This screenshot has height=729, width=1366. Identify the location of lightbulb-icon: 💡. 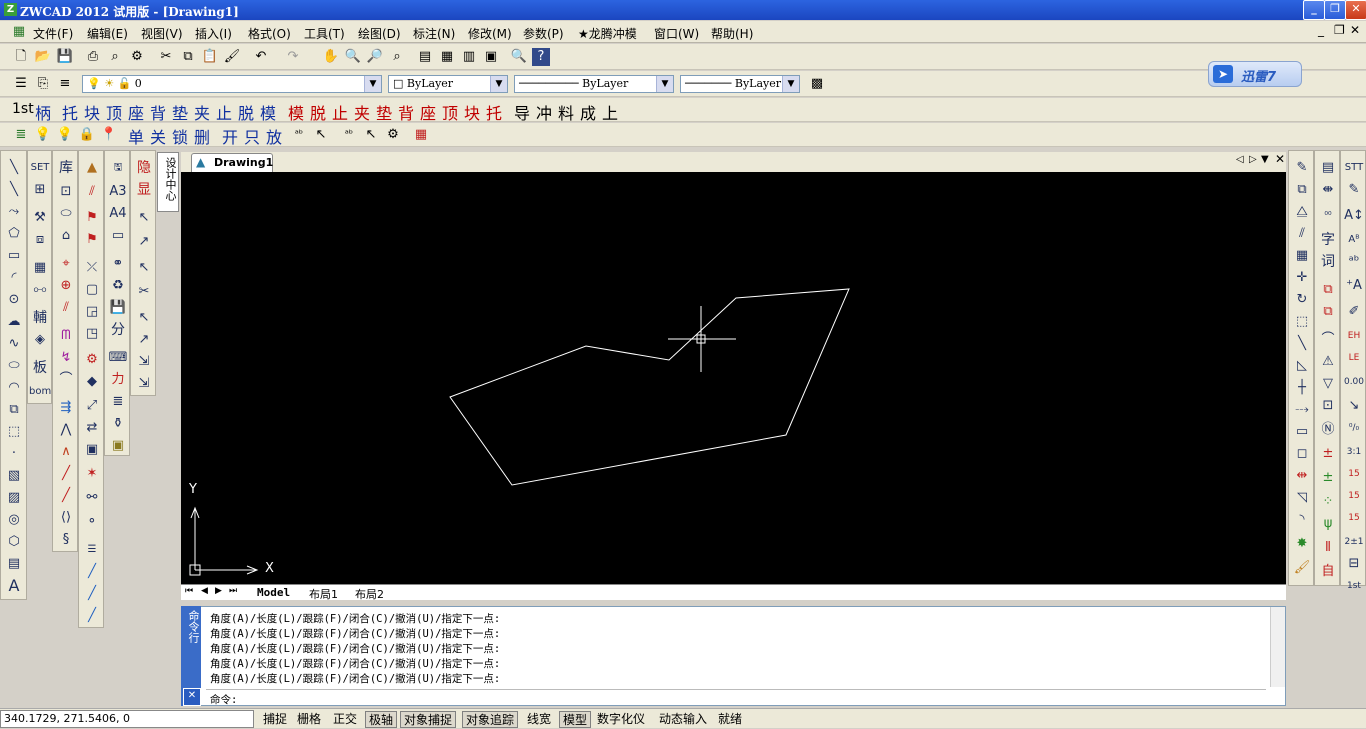
(43, 135).